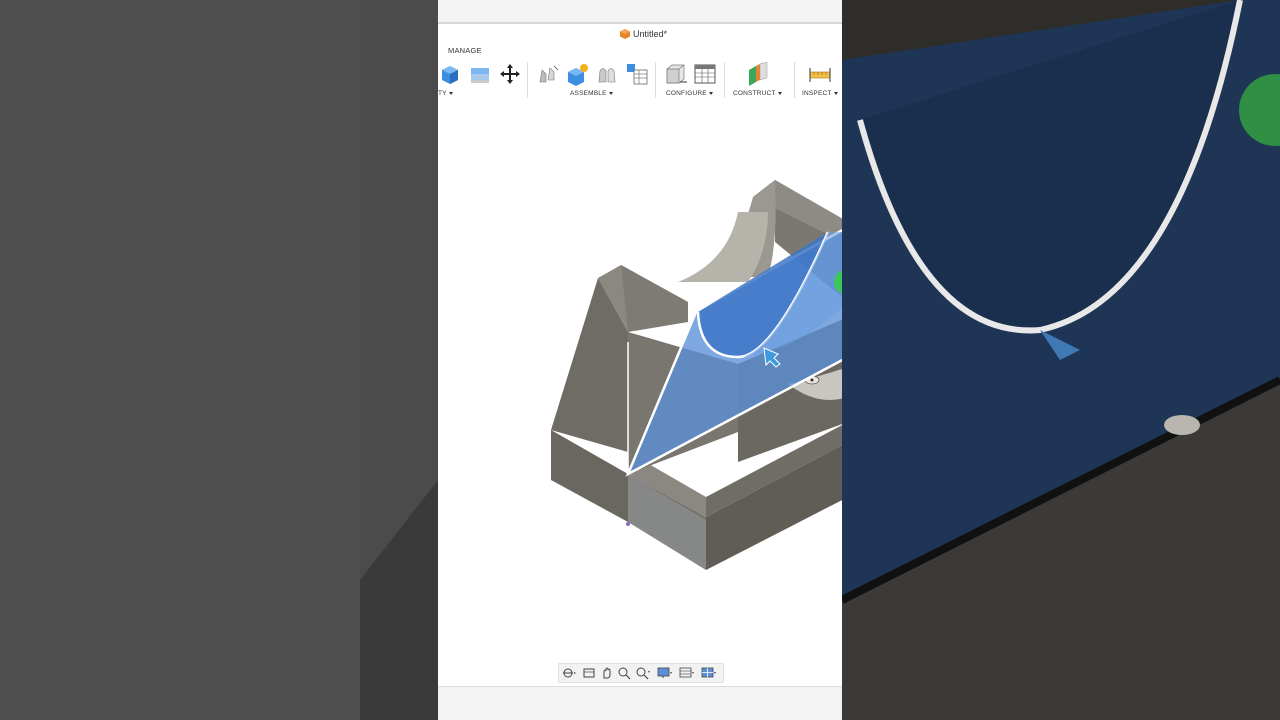 Image resolution: width=1280 pixels, height=720 pixels. What do you see at coordinates (687, 673) in the screenshot?
I see `grid-icon` at bounding box center [687, 673].